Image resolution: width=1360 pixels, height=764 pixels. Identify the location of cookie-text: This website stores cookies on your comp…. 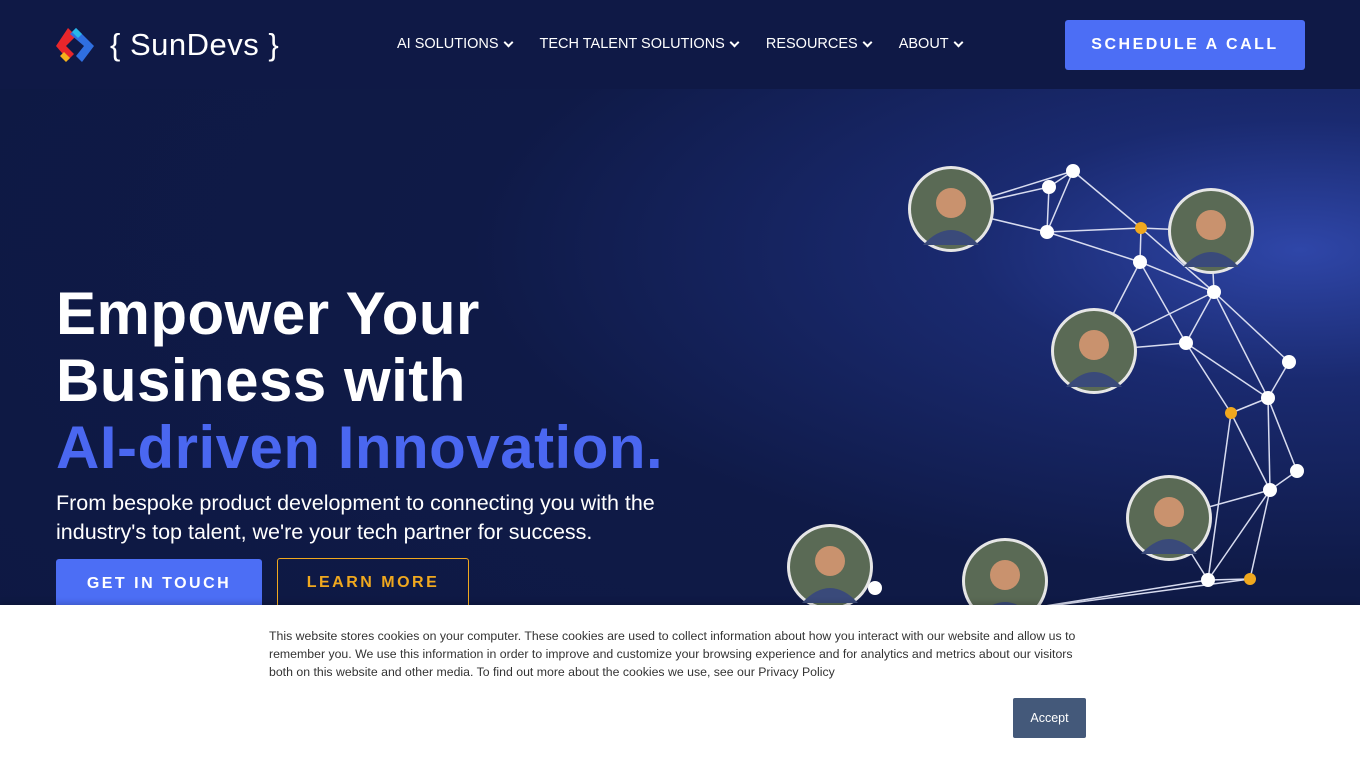
(672, 654).